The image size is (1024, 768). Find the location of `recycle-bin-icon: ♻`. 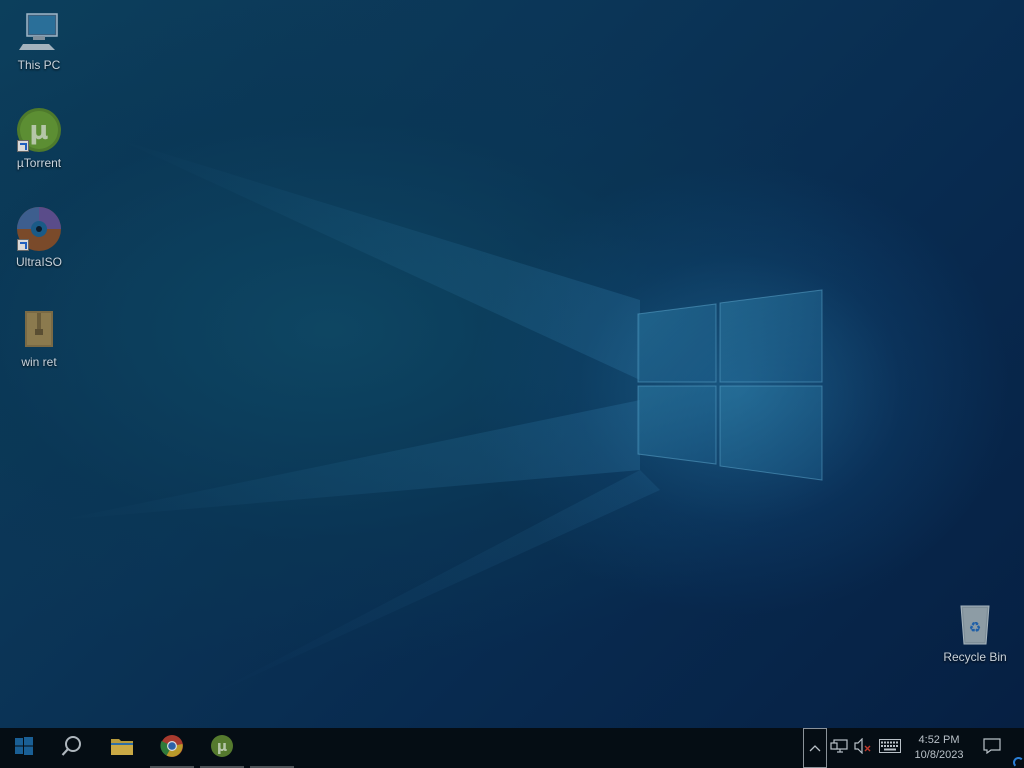

recycle-bin-icon: ♻ is located at coordinates (975, 624).